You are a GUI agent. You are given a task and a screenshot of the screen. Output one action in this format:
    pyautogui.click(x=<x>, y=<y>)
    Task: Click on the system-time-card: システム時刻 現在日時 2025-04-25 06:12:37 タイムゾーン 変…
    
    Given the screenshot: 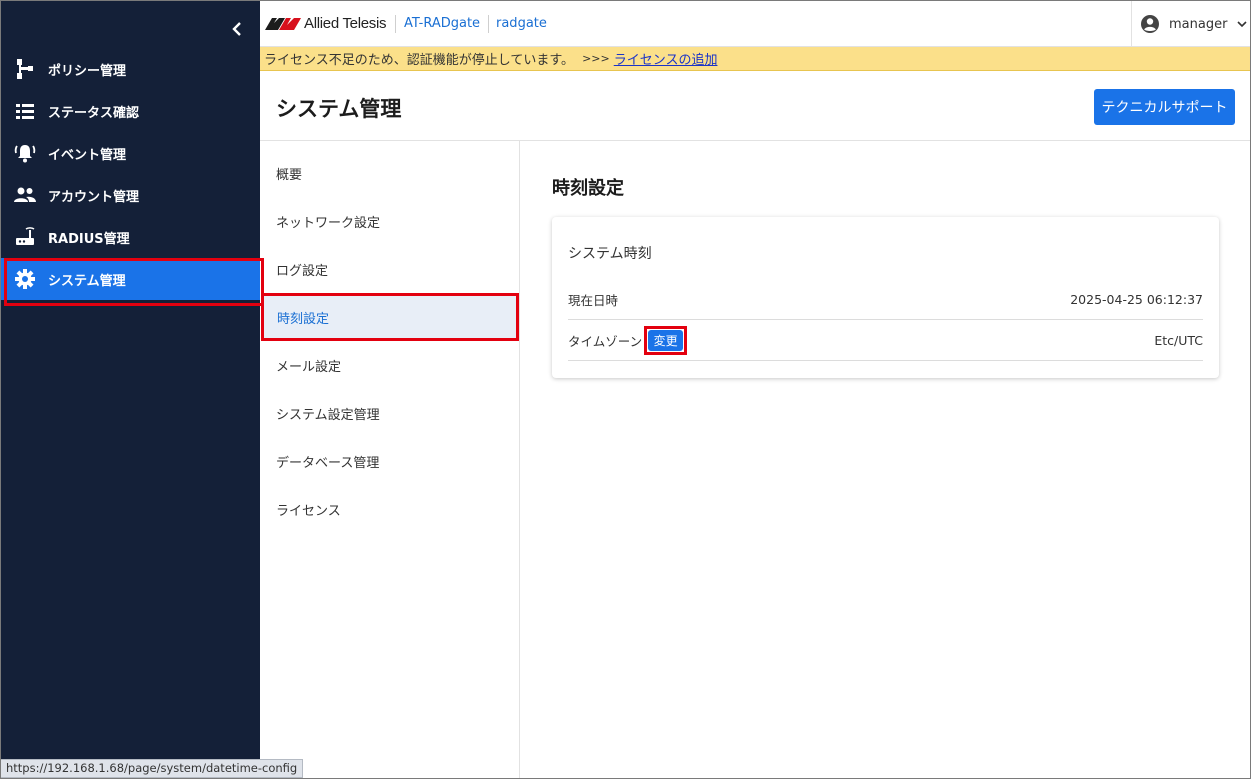 What is the action you would take?
    pyautogui.click(x=885, y=297)
    